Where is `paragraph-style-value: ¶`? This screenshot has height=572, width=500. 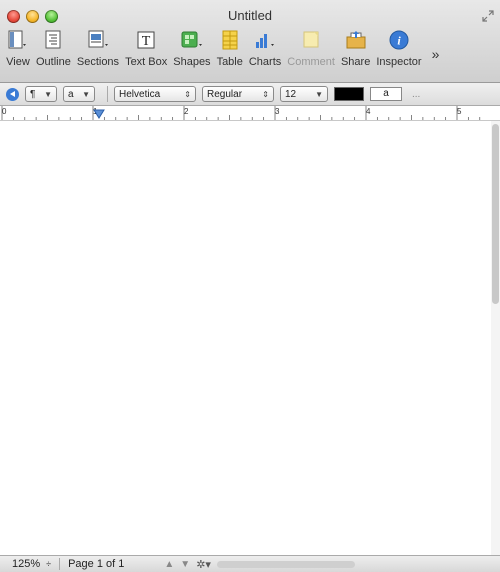 paragraph-style-value: ¶ is located at coordinates (33, 94).